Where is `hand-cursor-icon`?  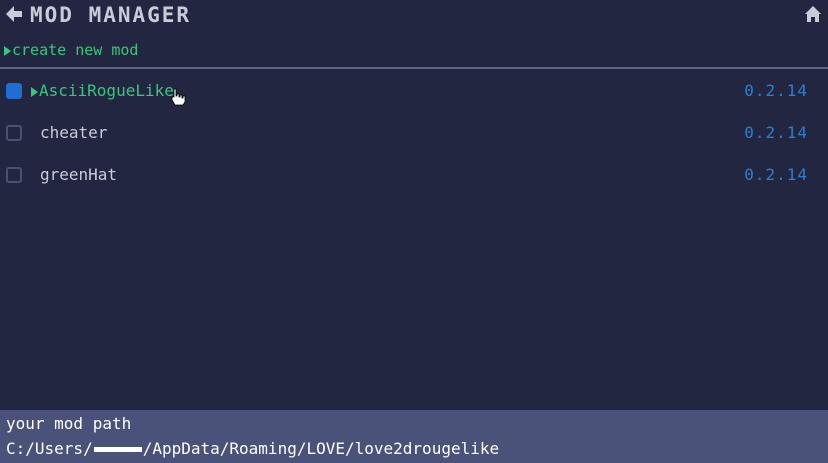
hand-cursor-icon is located at coordinates (178, 97).